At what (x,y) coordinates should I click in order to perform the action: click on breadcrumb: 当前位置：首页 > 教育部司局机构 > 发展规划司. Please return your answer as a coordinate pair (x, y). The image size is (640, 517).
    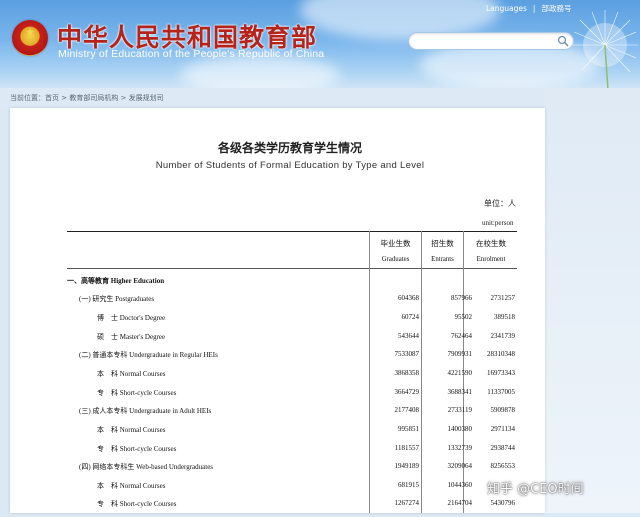
    Looking at the image, I should click on (87, 98).